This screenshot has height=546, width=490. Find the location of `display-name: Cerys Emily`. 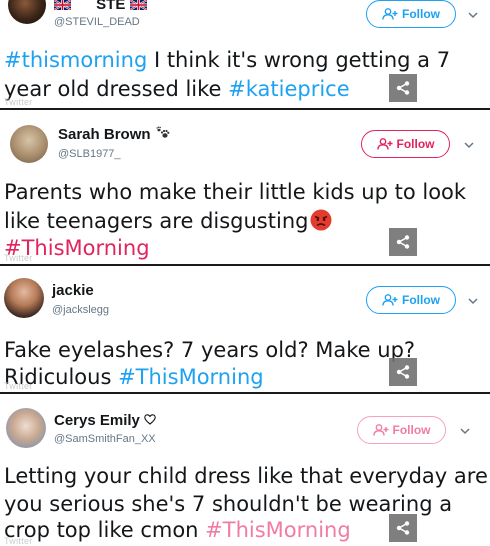

display-name: Cerys Emily is located at coordinates (105, 420).